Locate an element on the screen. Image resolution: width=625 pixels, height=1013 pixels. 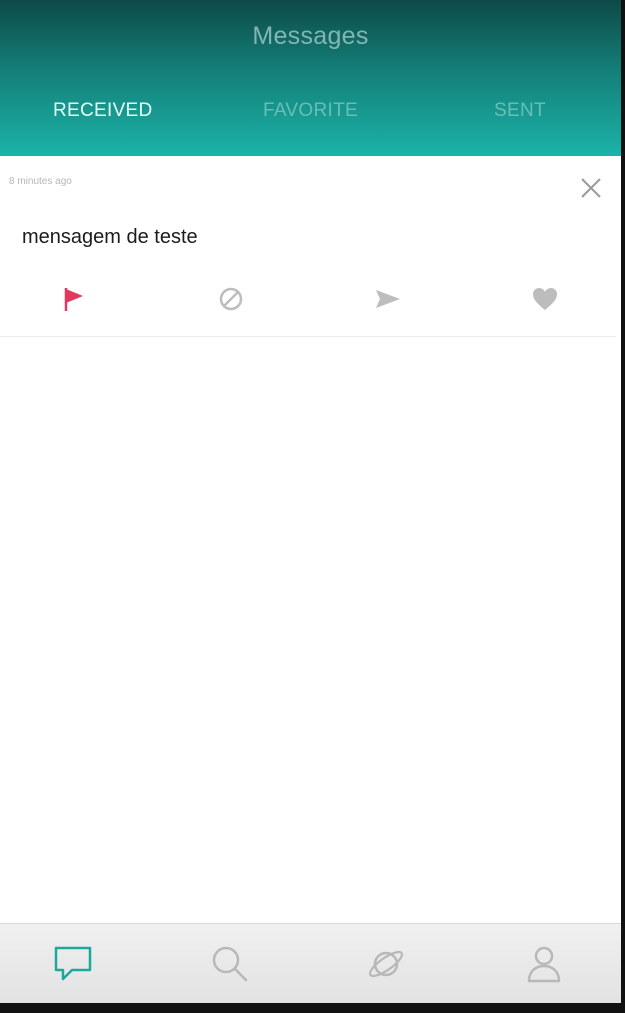
heart-icon is located at coordinates (545, 299).